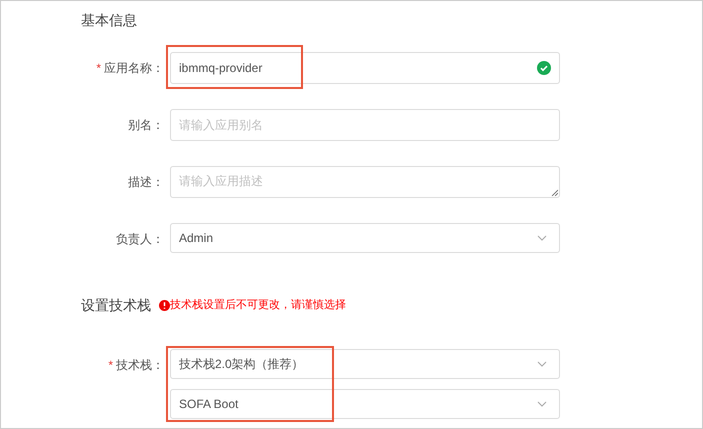 This screenshot has height=429, width=703. What do you see at coordinates (140, 365) in the screenshot?
I see `field-label: 技术栈：` at bounding box center [140, 365].